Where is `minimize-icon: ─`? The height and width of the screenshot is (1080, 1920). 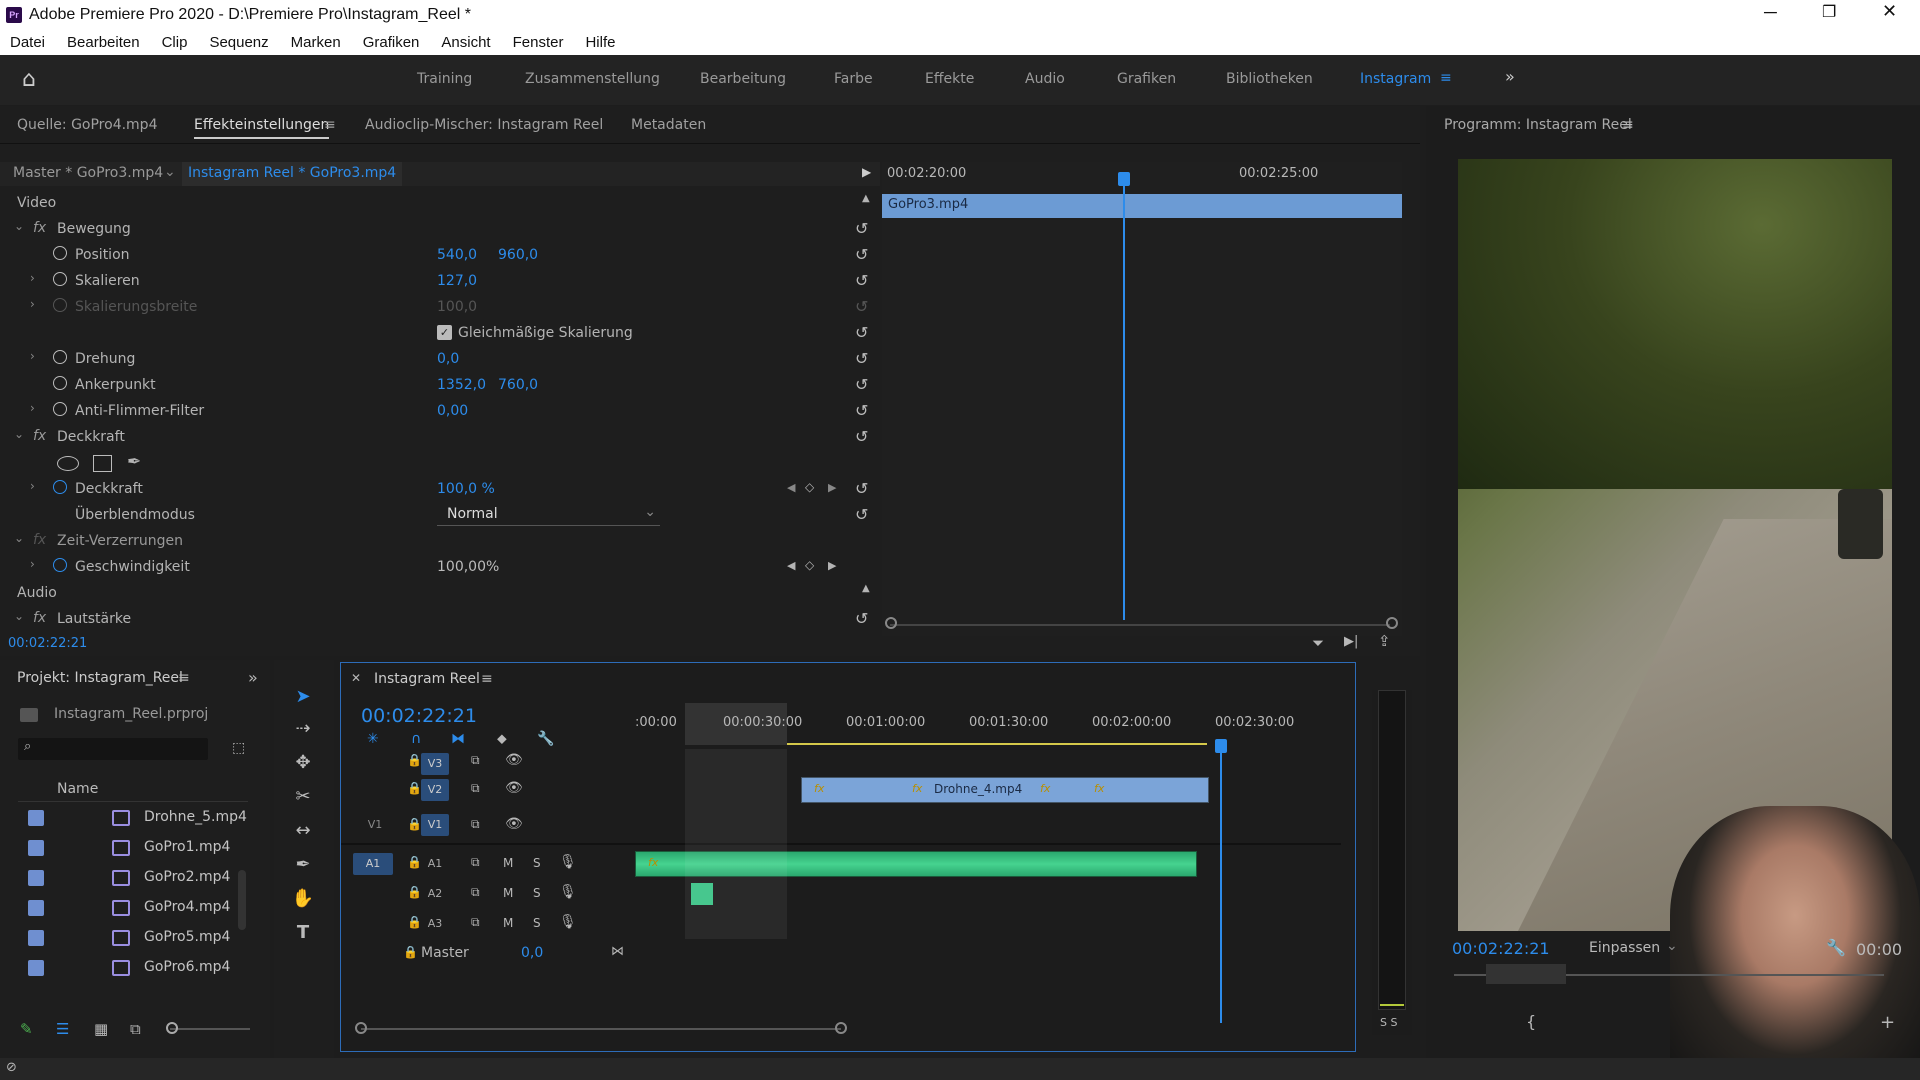
minimize-icon: ─ is located at coordinates (1770, 12).